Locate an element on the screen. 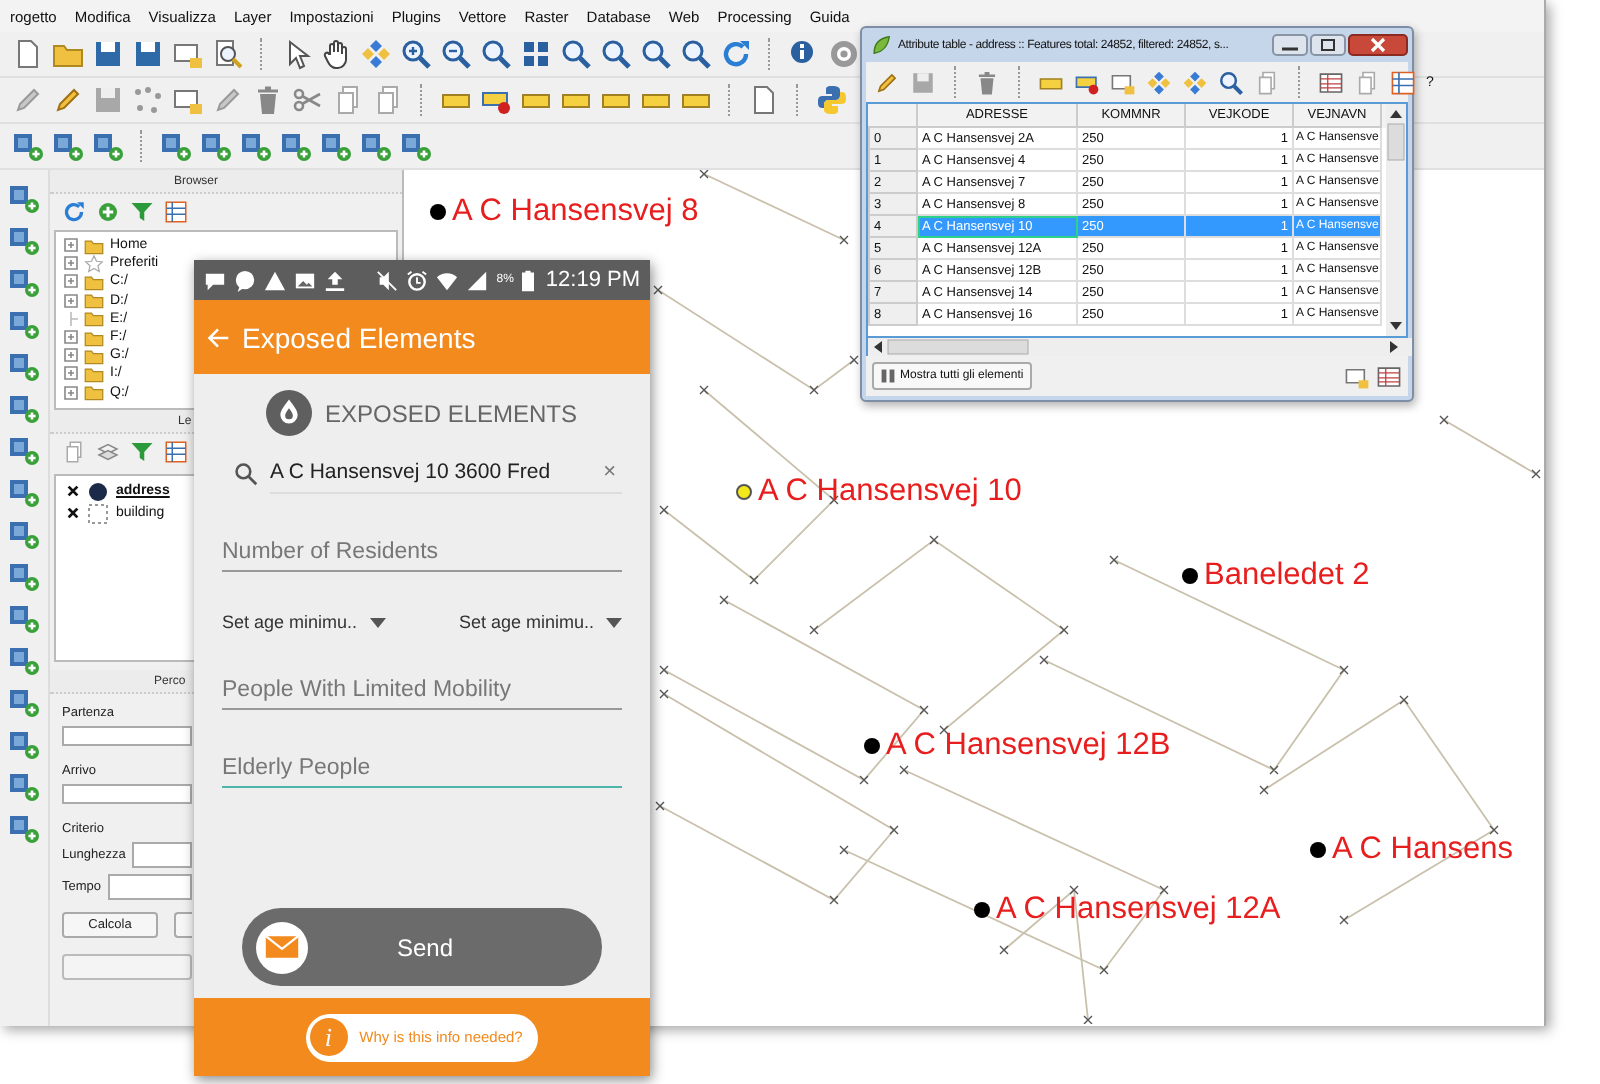 The width and height of the screenshot is (1600, 1084). add-icon is located at coordinates (108, 212).